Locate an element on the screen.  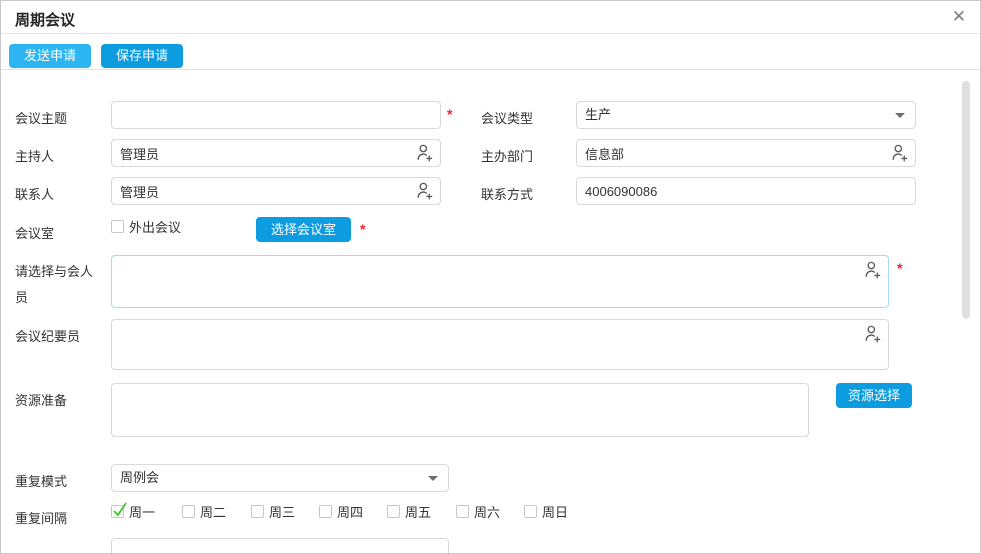
weekday-checkbox-label: 周三 is located at coordinates (282, 512).